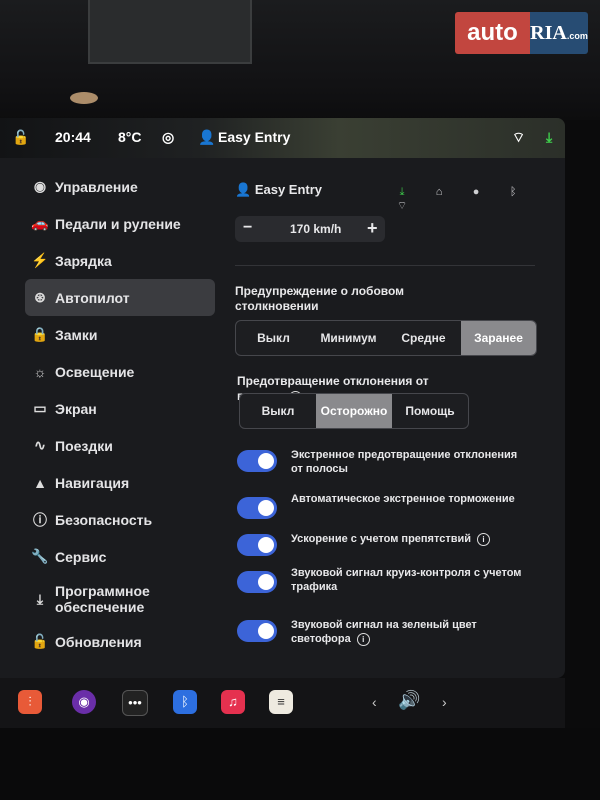  I want to click on volume-icon: 🔊, so click(409, 700).